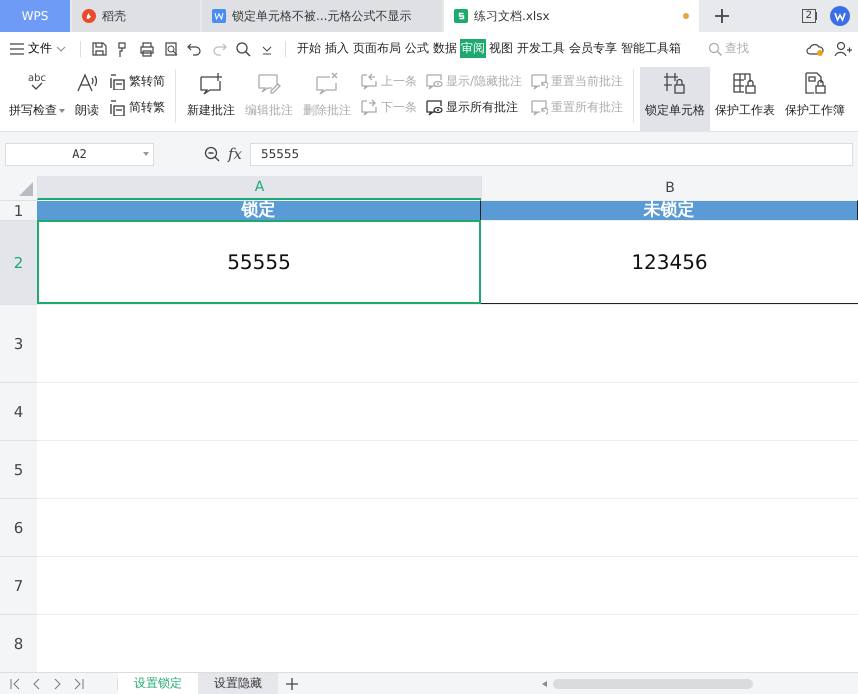 The image size is (858, 694). What do you see at coordinates (322, 16) in the screenshot?
I see `document-tab: 锁定单元格不被...元格公式不显示` at bounding box center [322, 16].